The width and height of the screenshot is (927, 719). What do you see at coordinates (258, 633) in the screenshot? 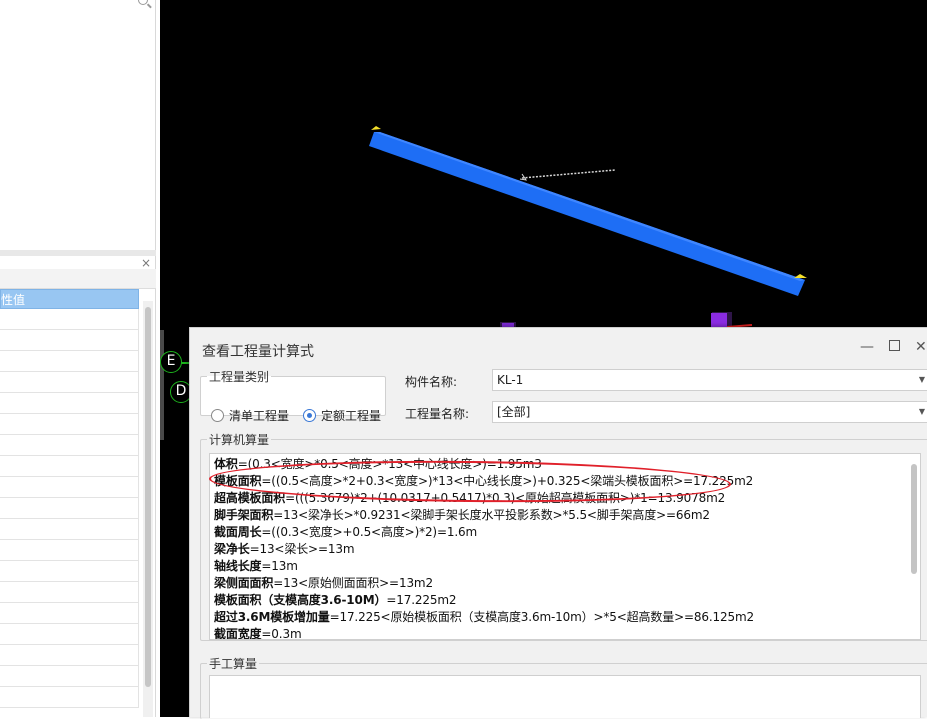
I see `calc-line: 截面宽度=0.3m` at bounding box center [258, 633].